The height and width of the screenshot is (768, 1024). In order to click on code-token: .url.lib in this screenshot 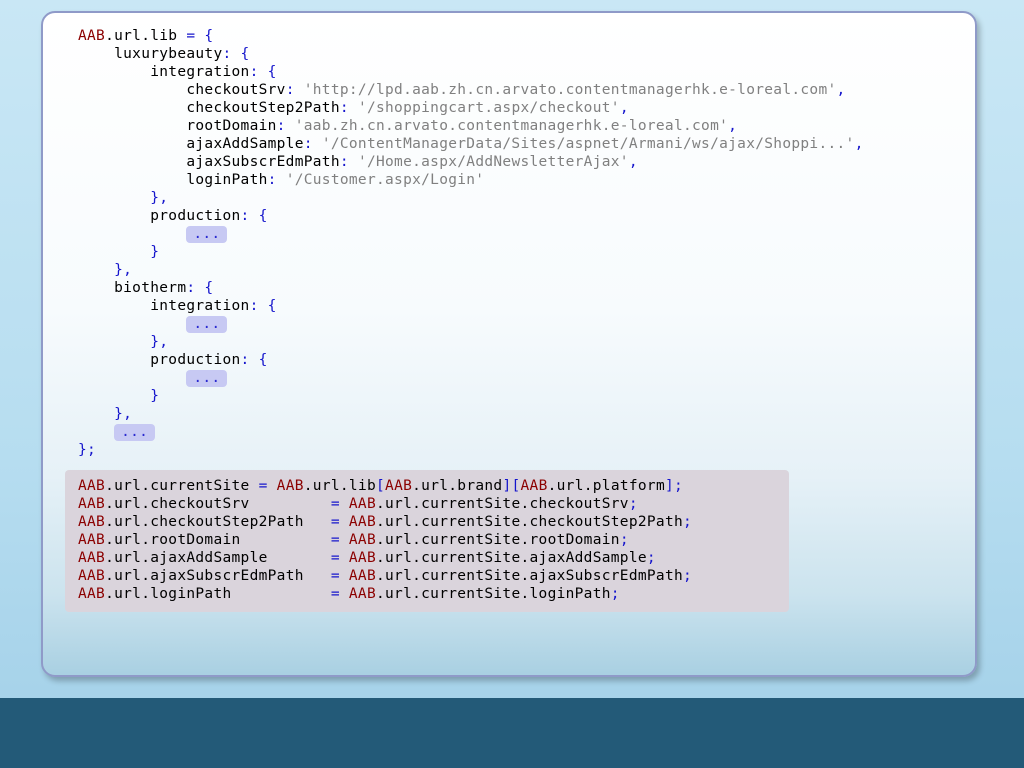, I will do `click(146, 36)`.